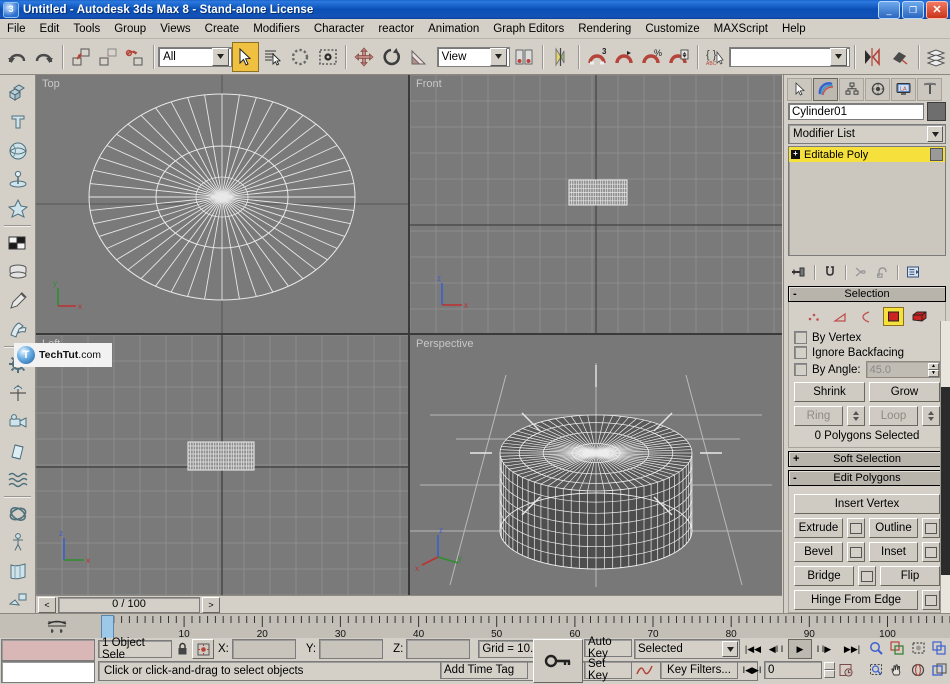 The width and height of the screenshot is (950, 684). Describe the element at coordinates (438, 649) in the screenshot. I see `z-field` at that location.